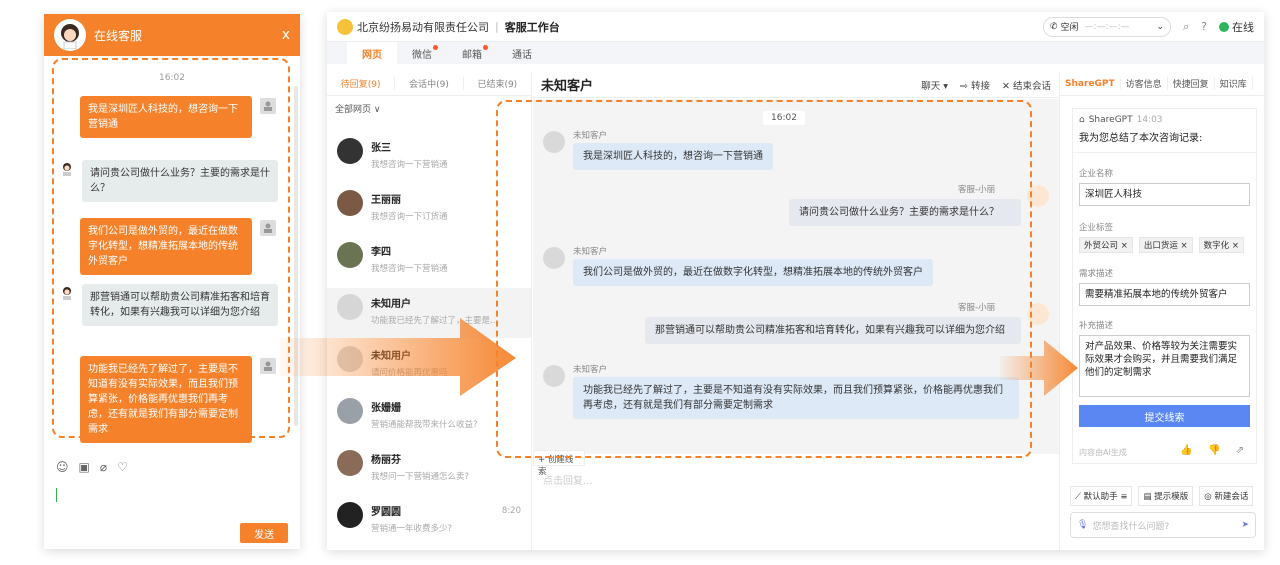 The image size is (1280, 565). I want to click on chevron-down-icon: ⌄, so click(1160, 26).